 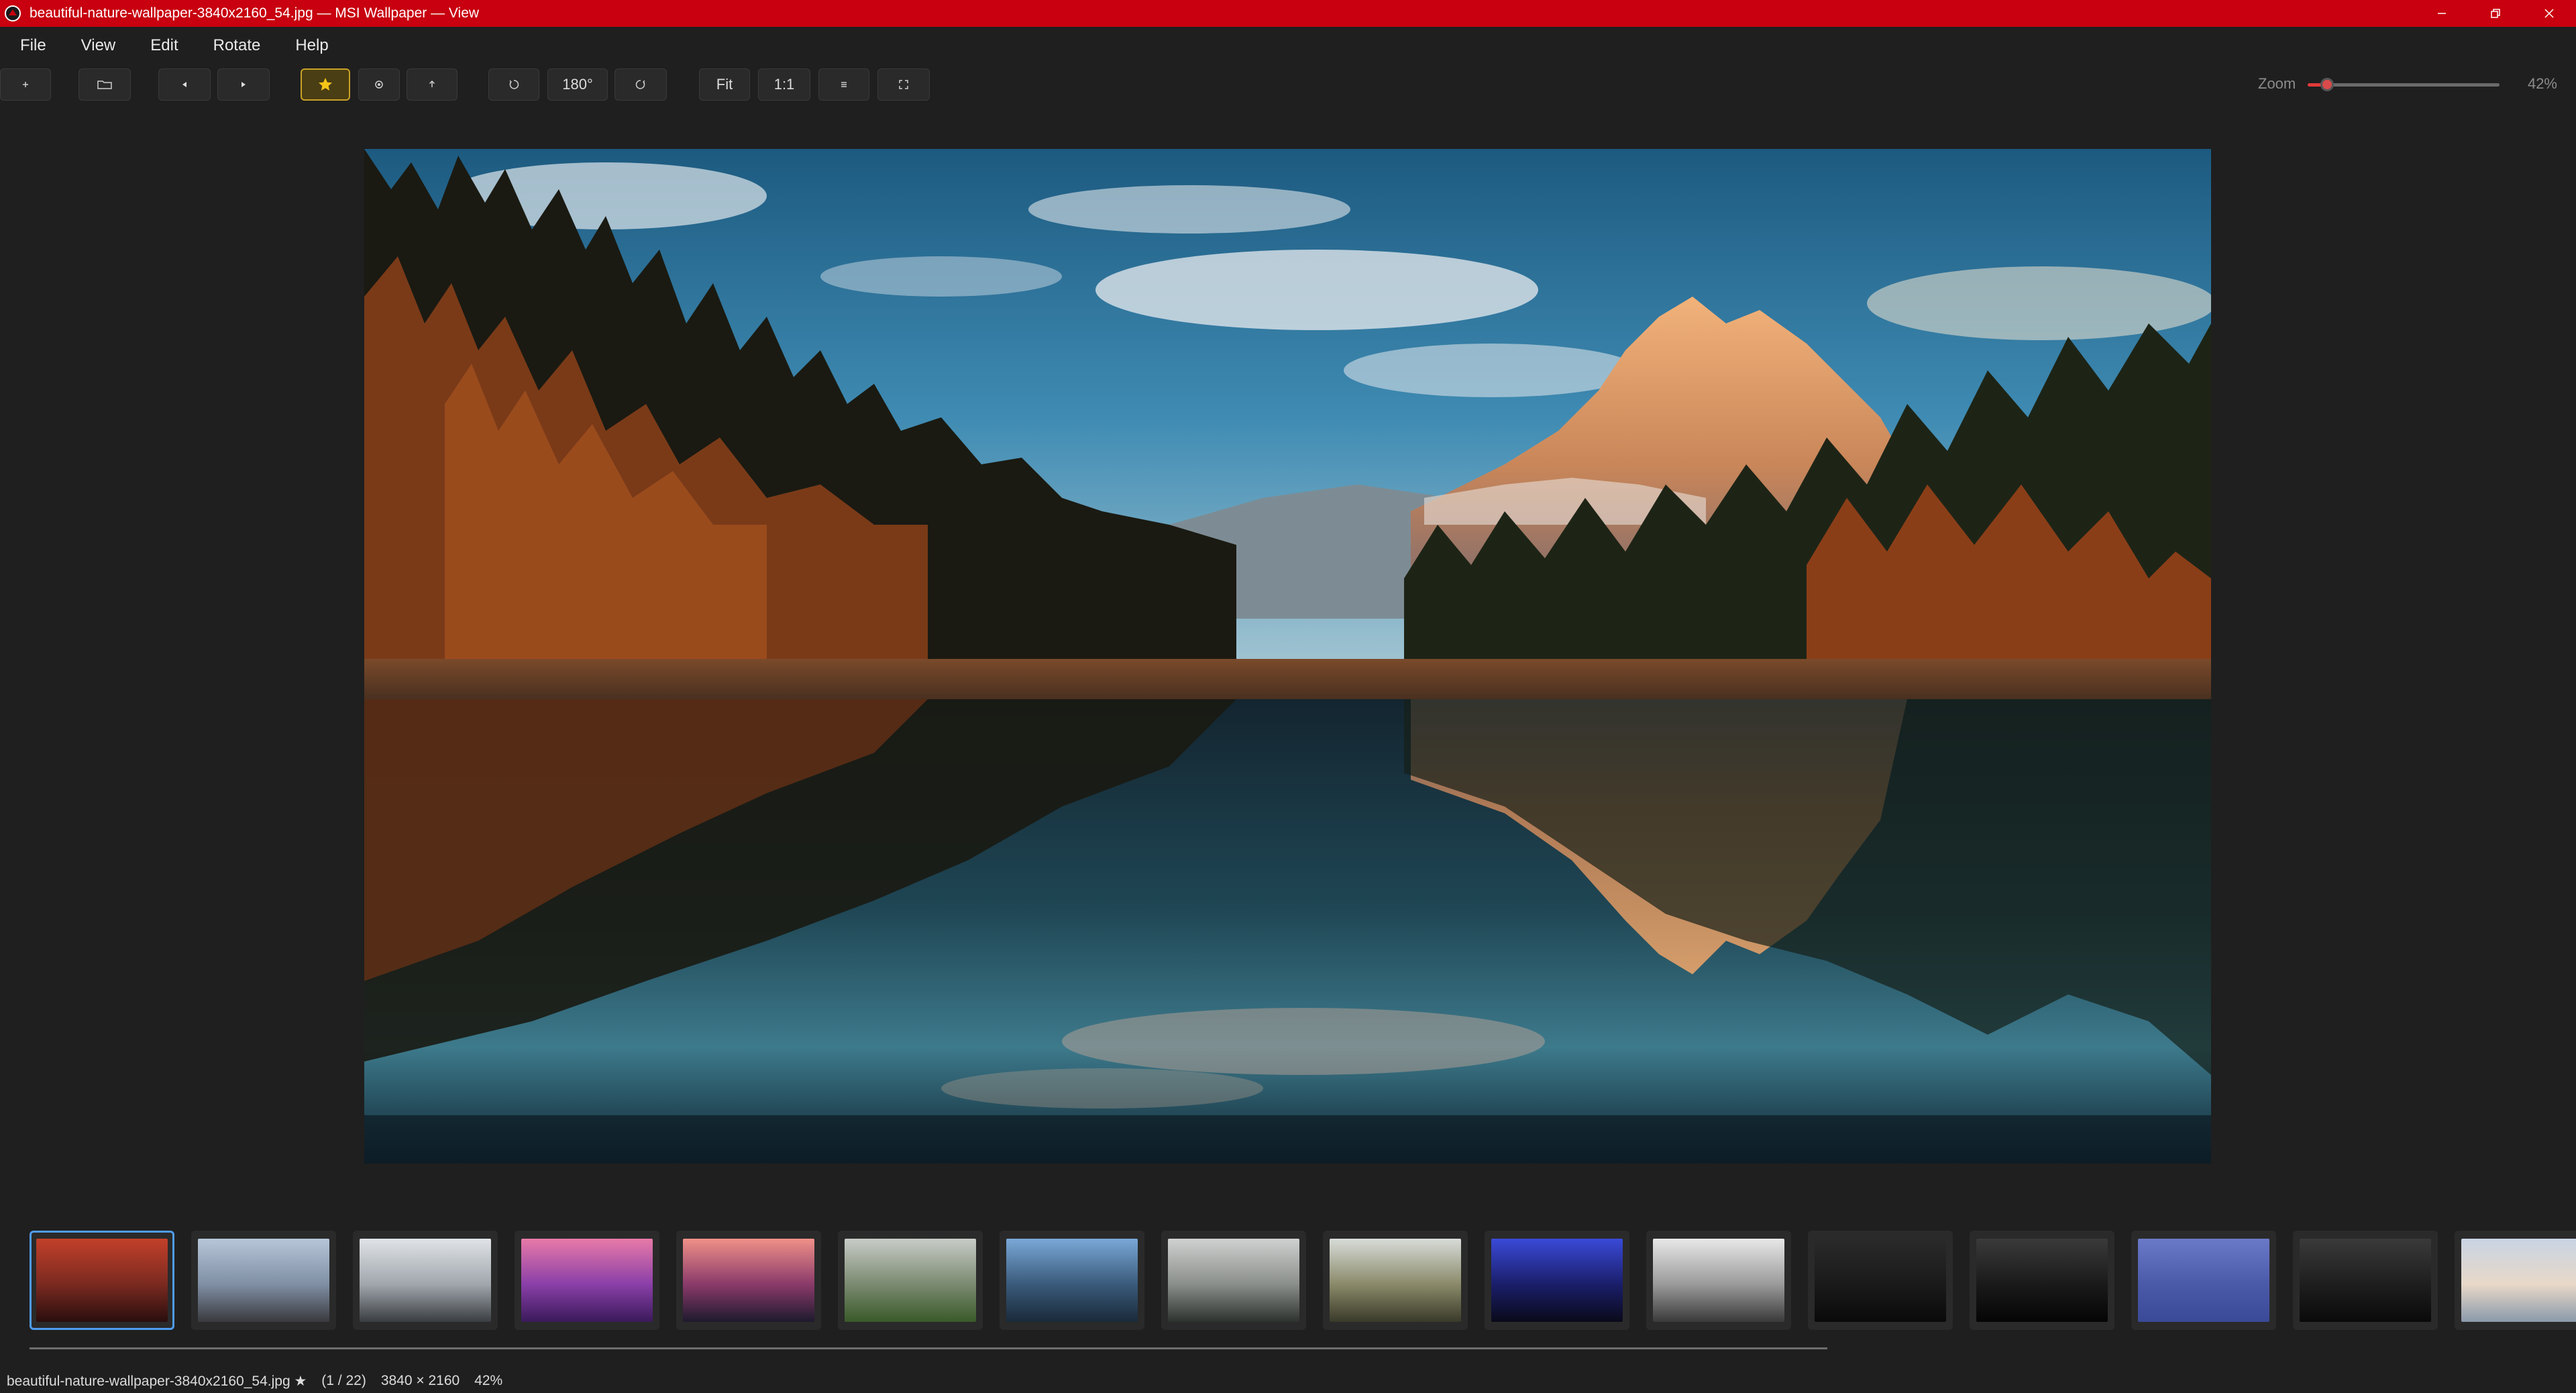 What do you see at coordinates (420, 1380) in the screenshot?
I see `status-dimensions: 3840 × 2160` at bounding box center [420, 1380].